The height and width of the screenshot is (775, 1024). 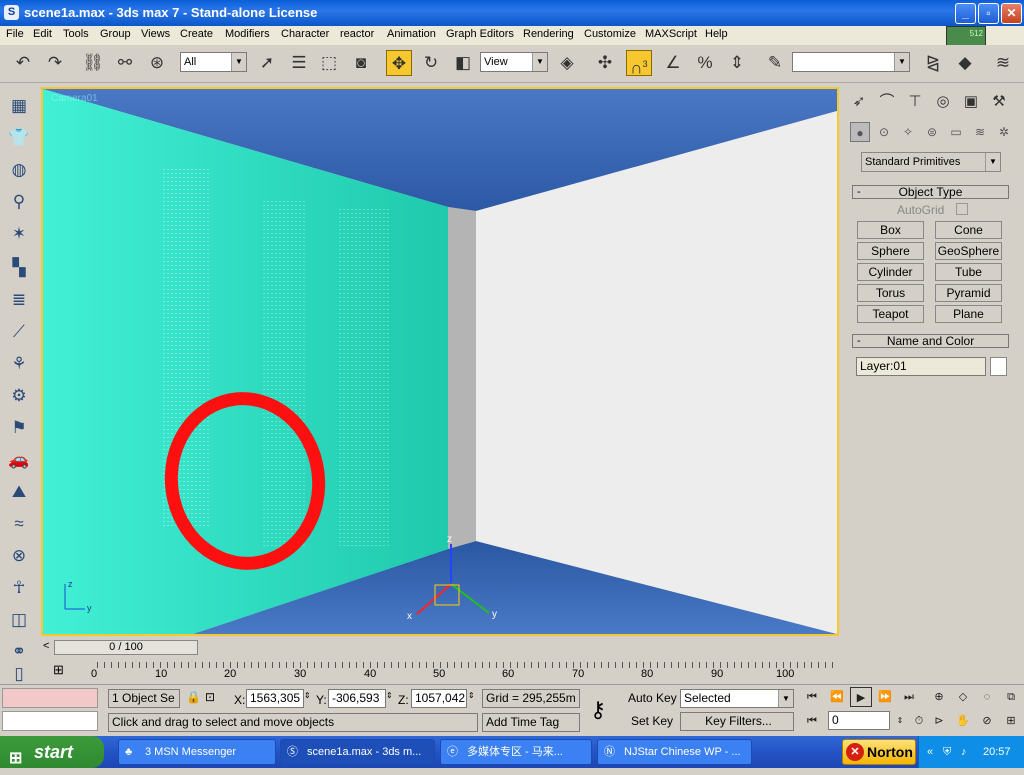 I want to click on geometry-icon: ●, so click(x=860, y=132).